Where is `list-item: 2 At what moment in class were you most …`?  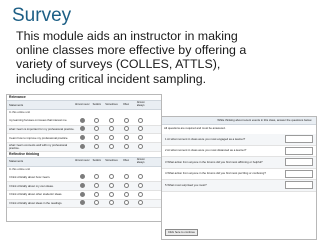
list-item: 2 At what moment in class were you most … is located at coordinates (239, 151).